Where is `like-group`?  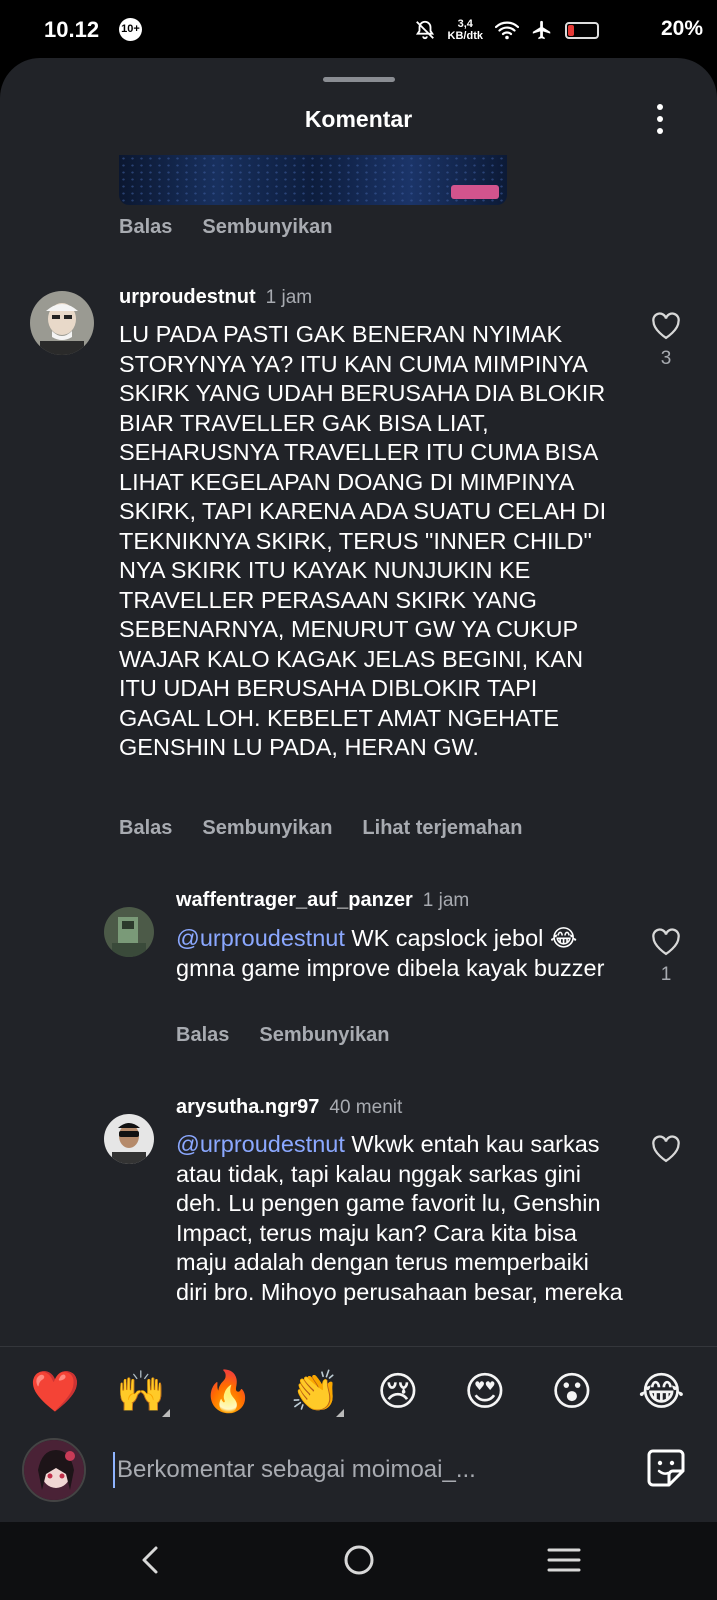 like-group is located at coordinates (666, 1149).